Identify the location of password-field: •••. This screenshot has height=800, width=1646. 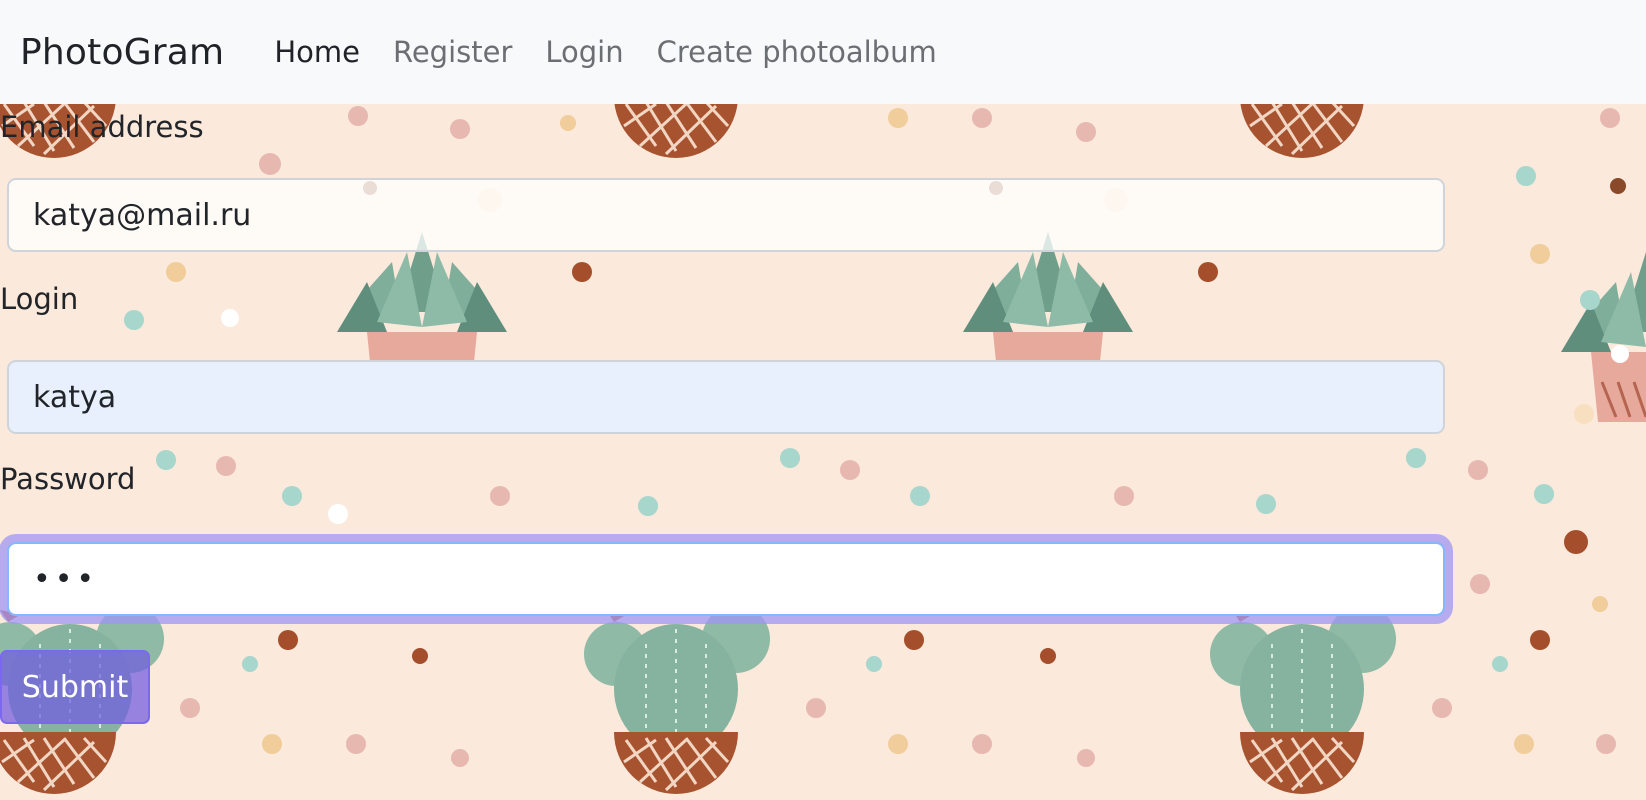
(726, 579).